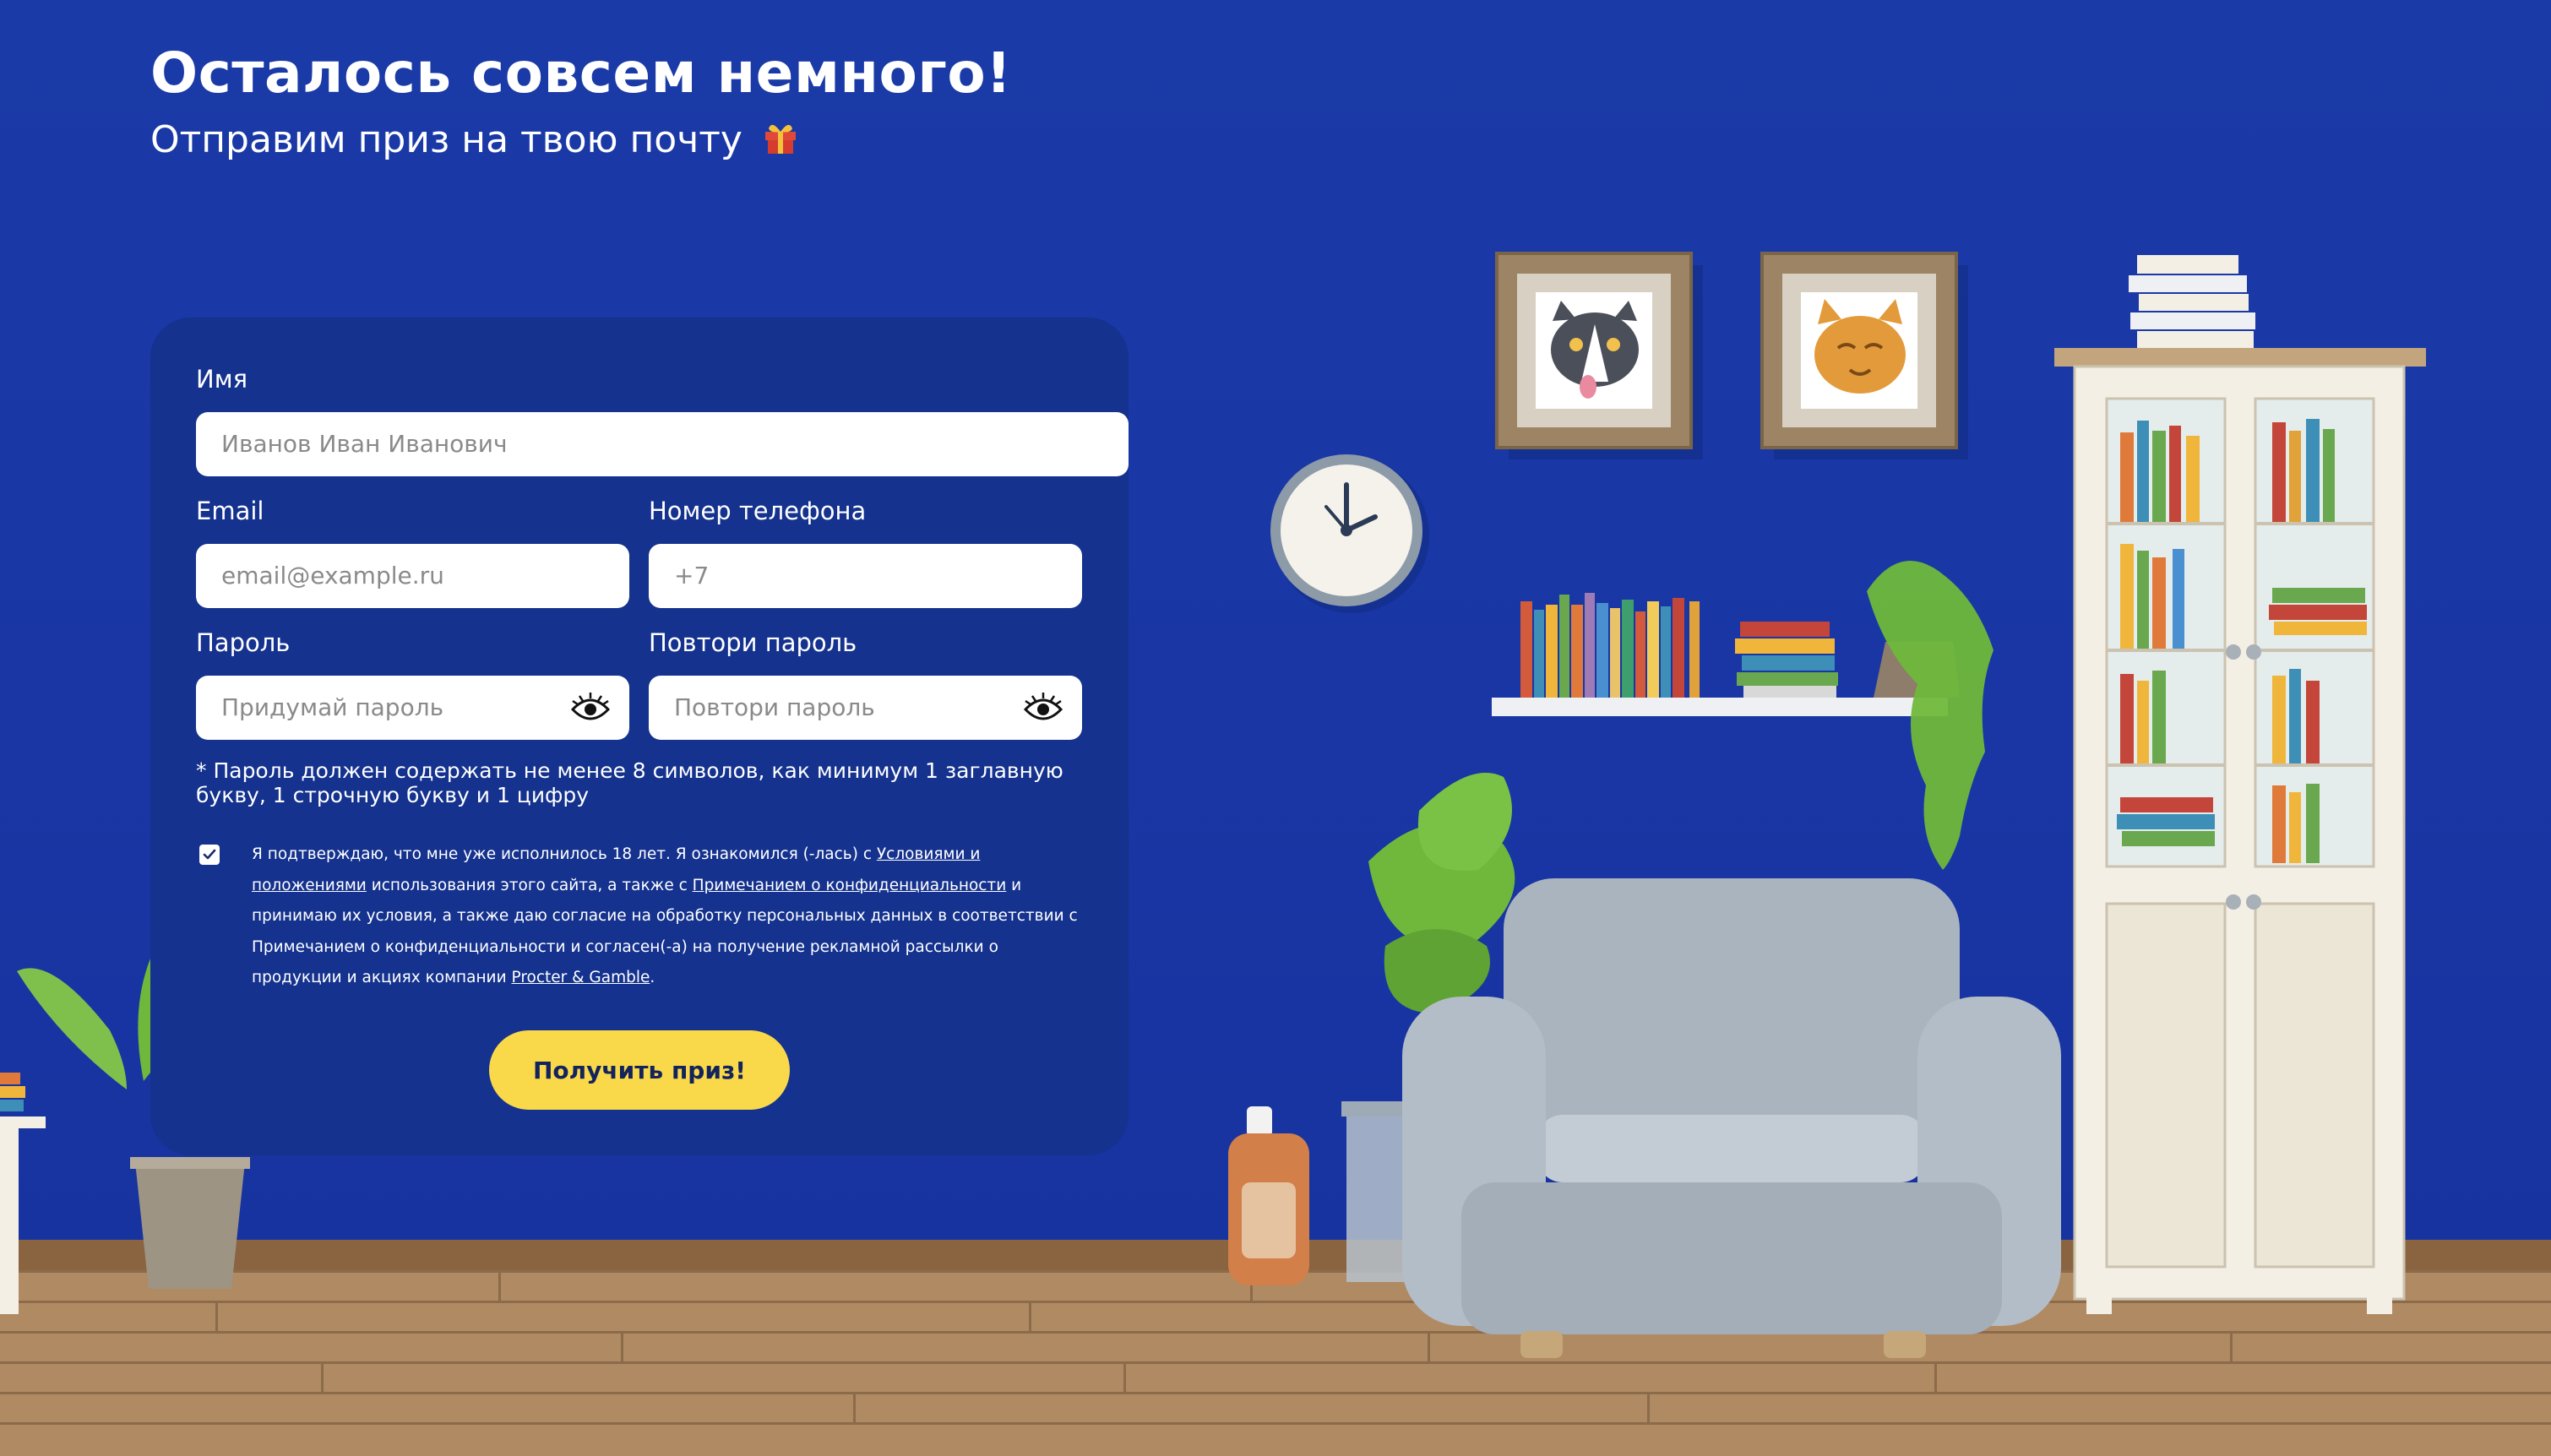  What do you see at coordinates (23, 1193) in the screenshot?
I see `side-table-edge` at bounding box center [23, 1193].